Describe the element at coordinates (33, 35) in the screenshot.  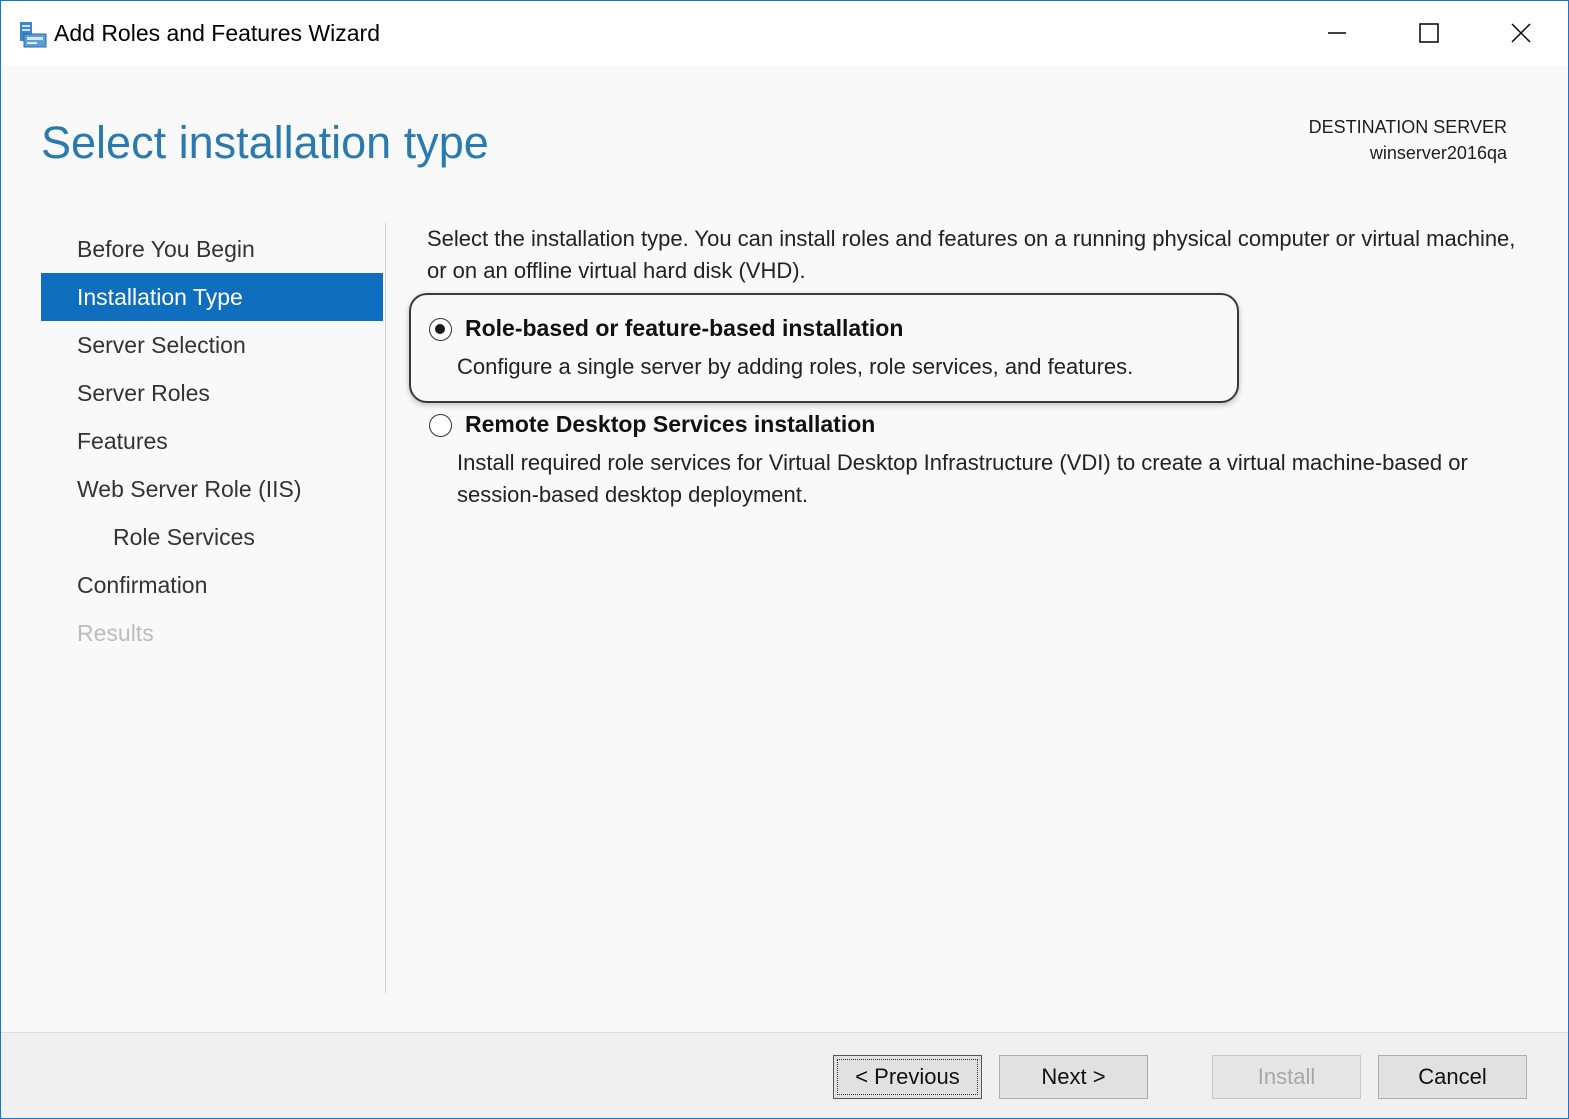
I see `server-manager-icon` at that location.